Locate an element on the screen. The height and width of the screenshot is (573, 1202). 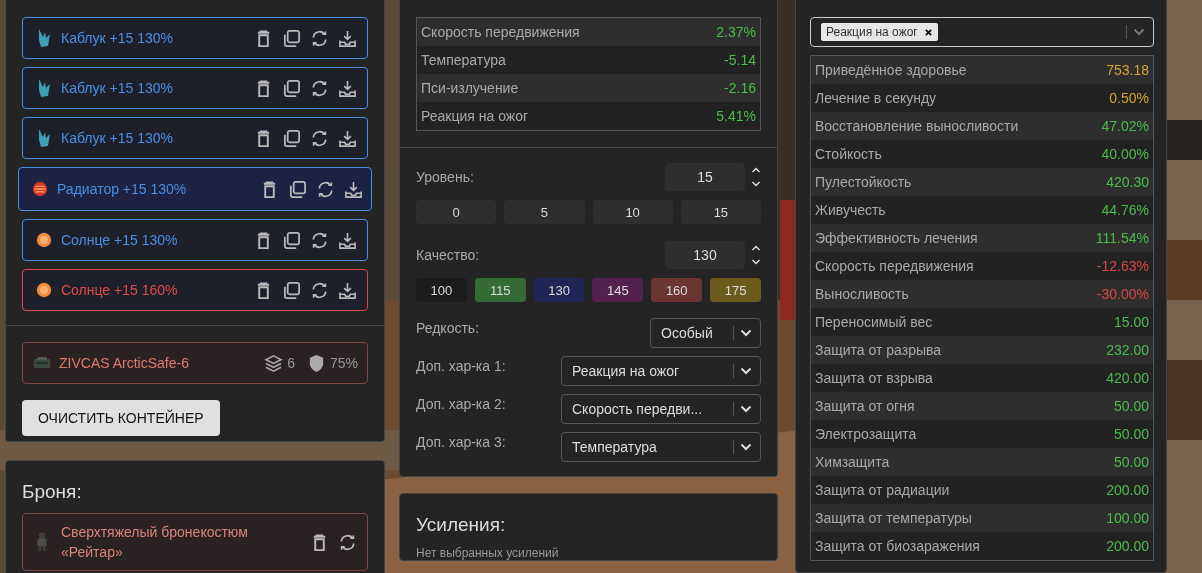
level-label: Уровень: is located at coordinates (445, 177).